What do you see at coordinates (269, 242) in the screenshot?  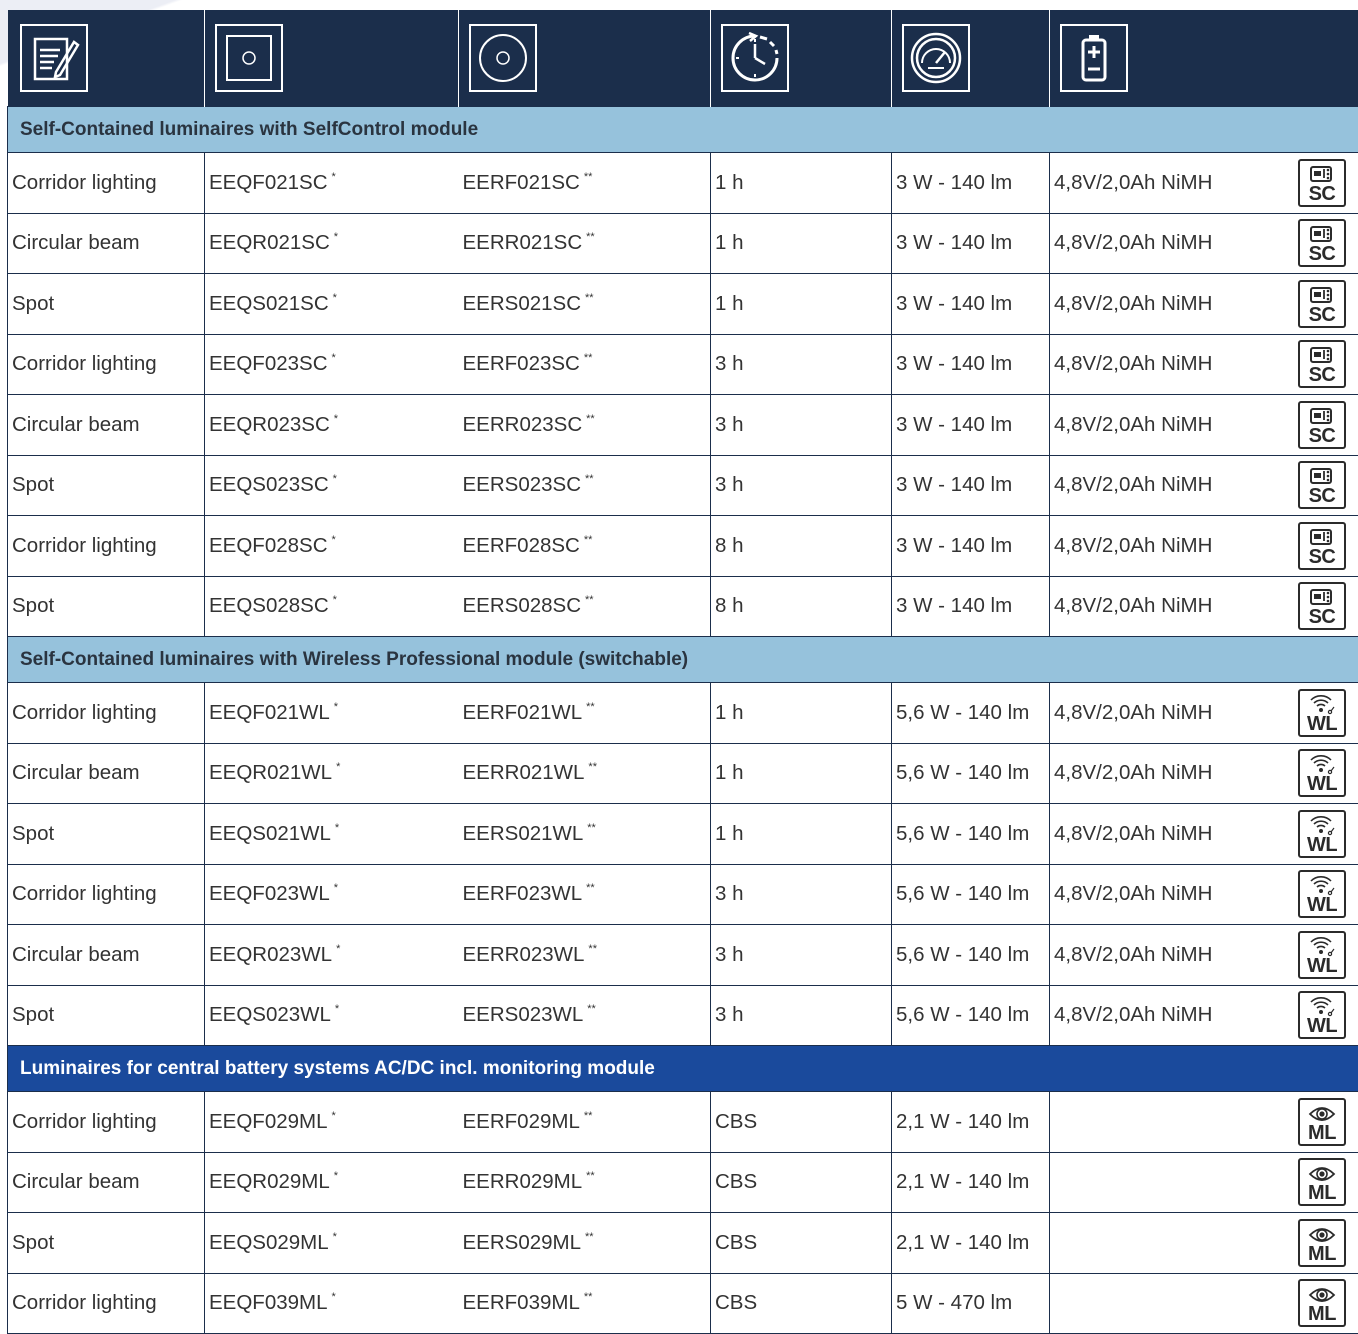 I see `code-square-text: EEQR021SC` at bounding box center [269, 242].